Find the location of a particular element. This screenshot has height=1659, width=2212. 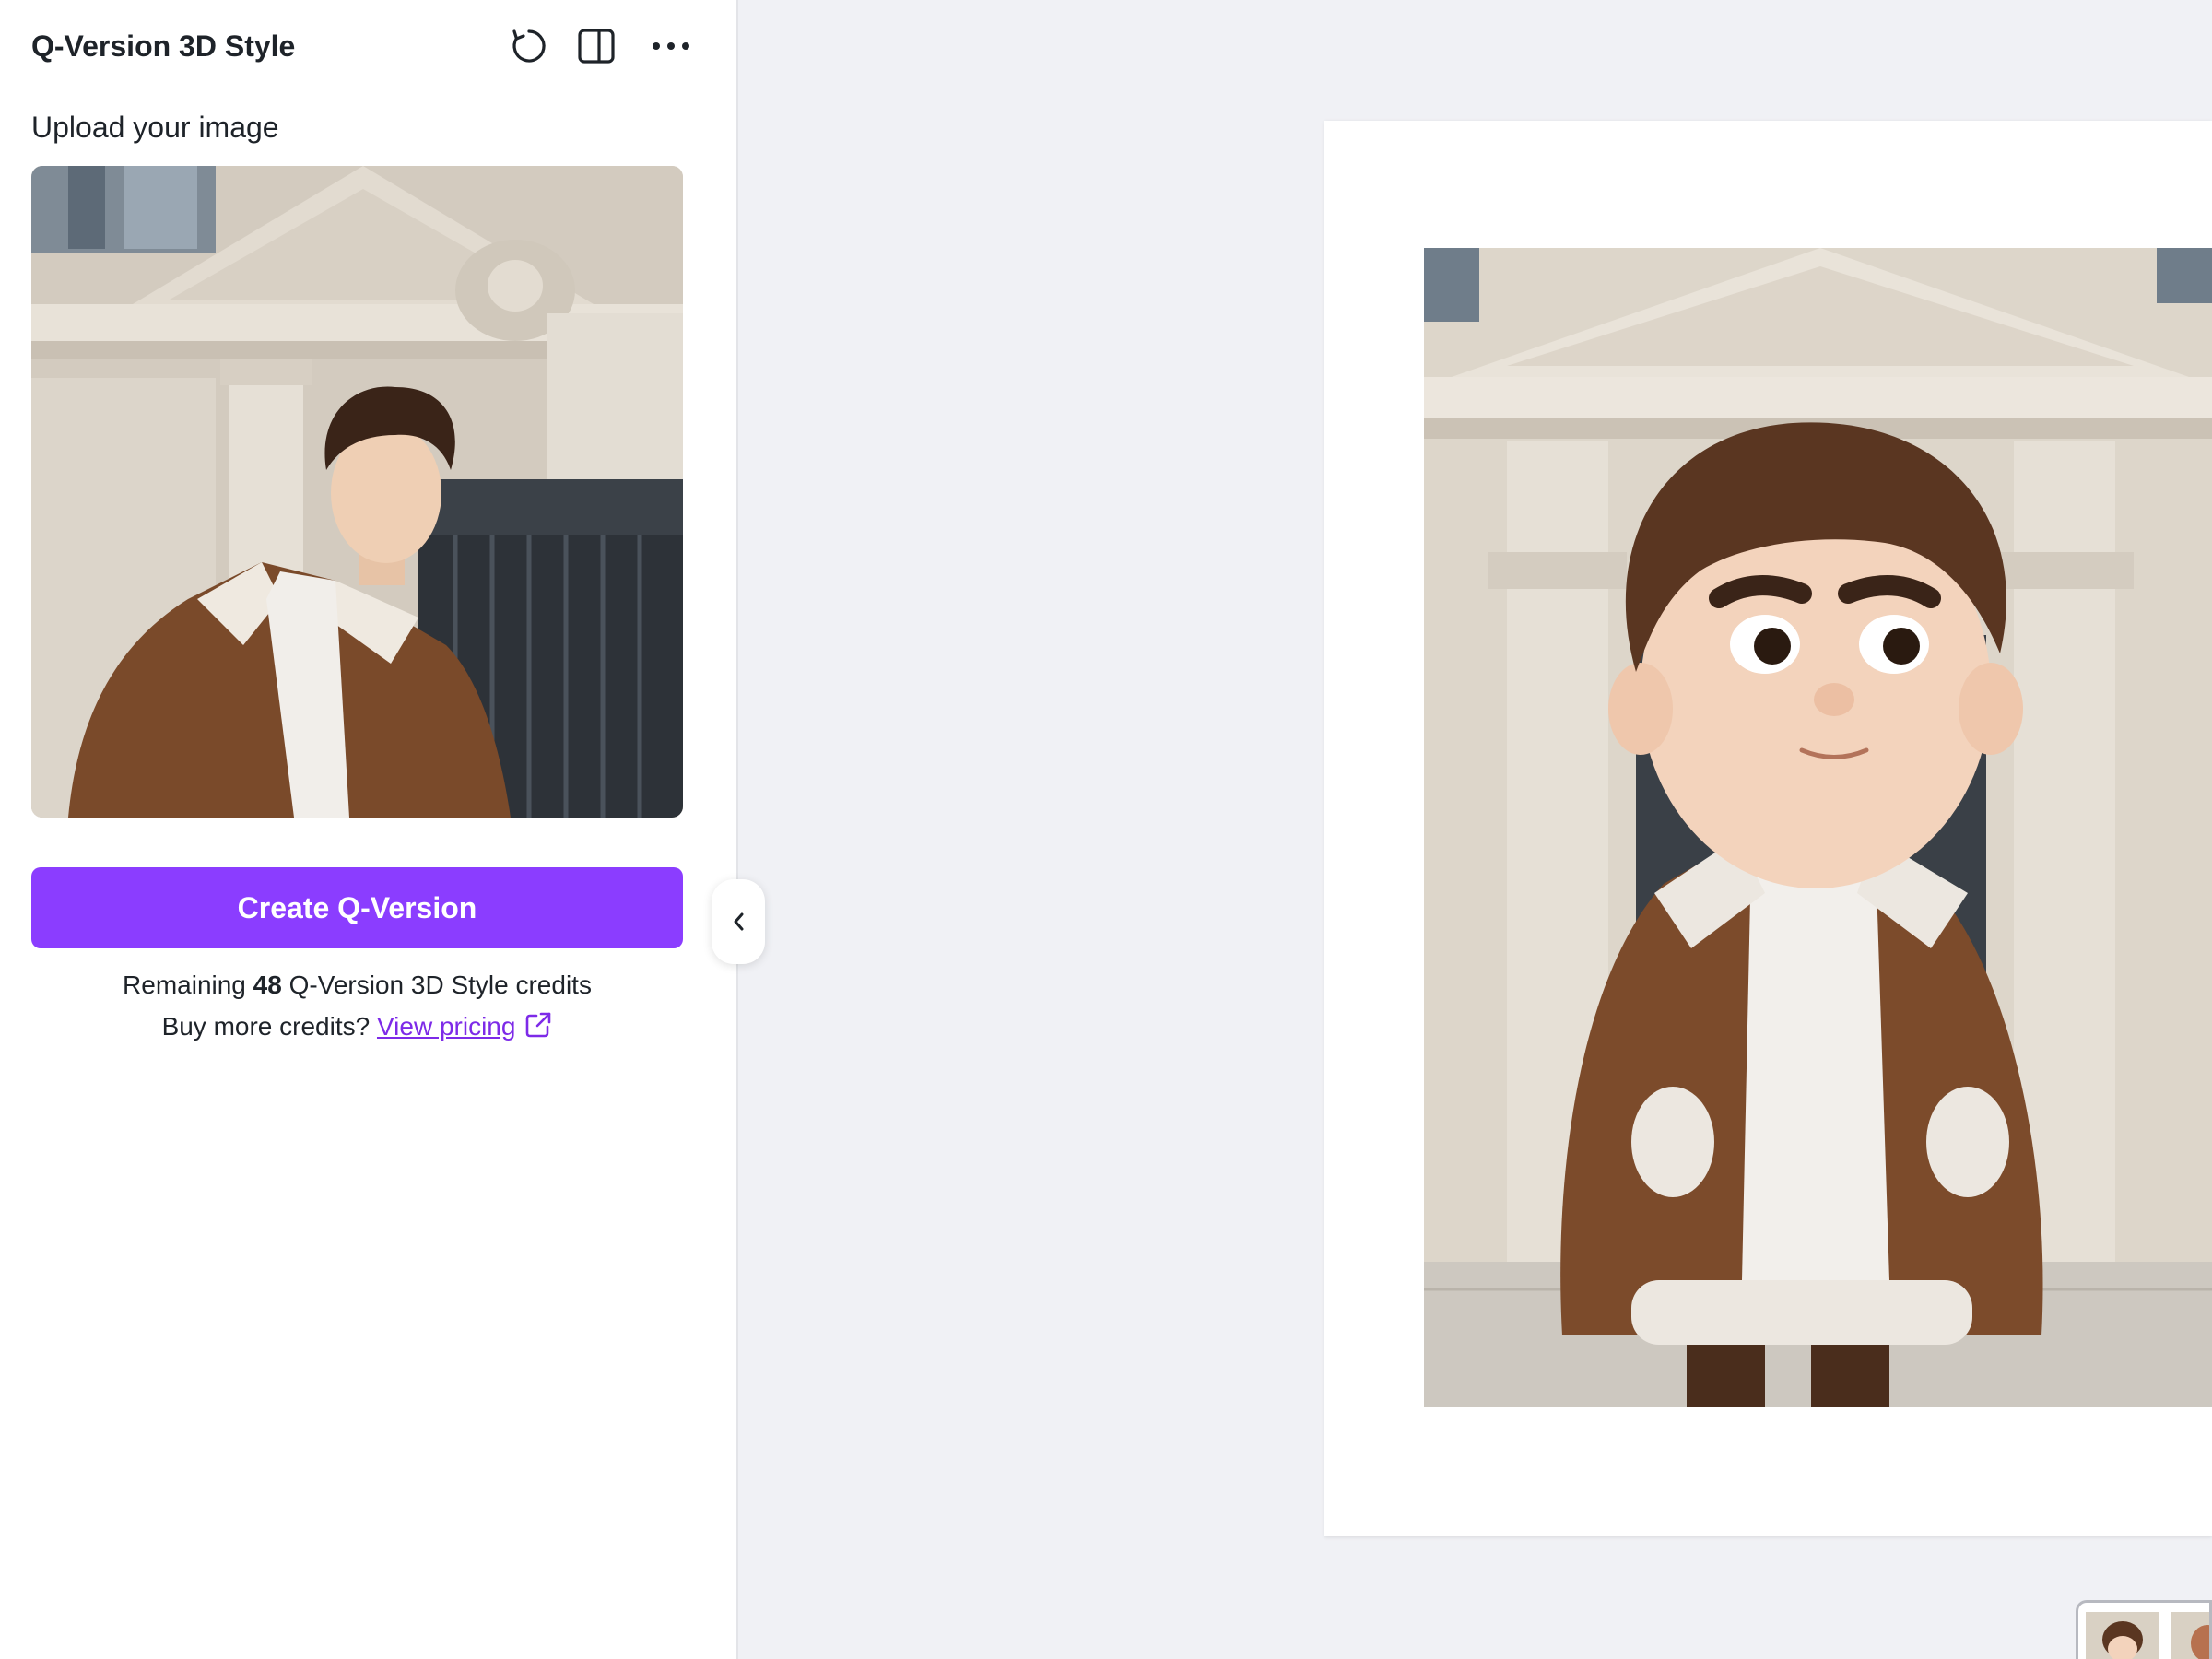

buy-credits-question: Buy more credits? is located at coordinates (266, 1026).